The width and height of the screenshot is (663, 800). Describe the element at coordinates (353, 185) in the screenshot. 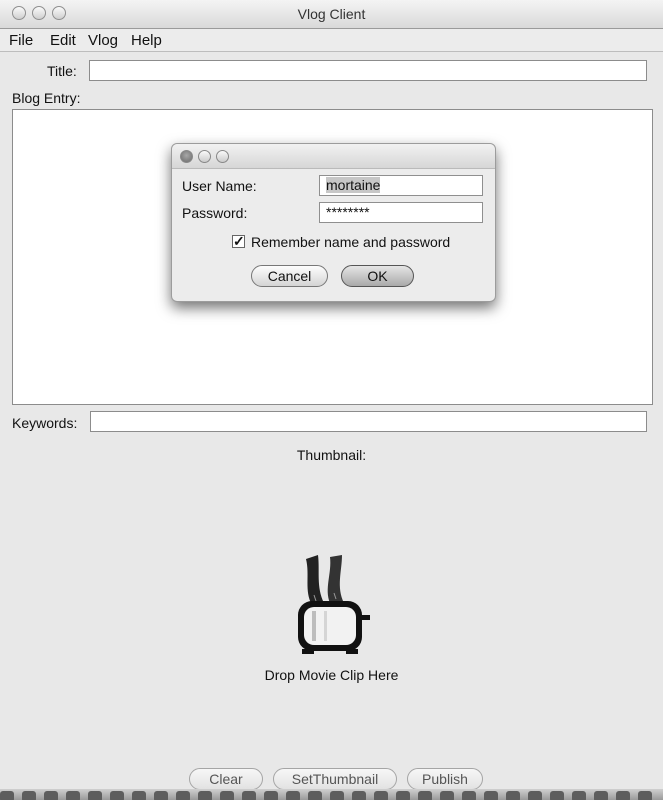

I see `user-name-value: mortaine` at that location.